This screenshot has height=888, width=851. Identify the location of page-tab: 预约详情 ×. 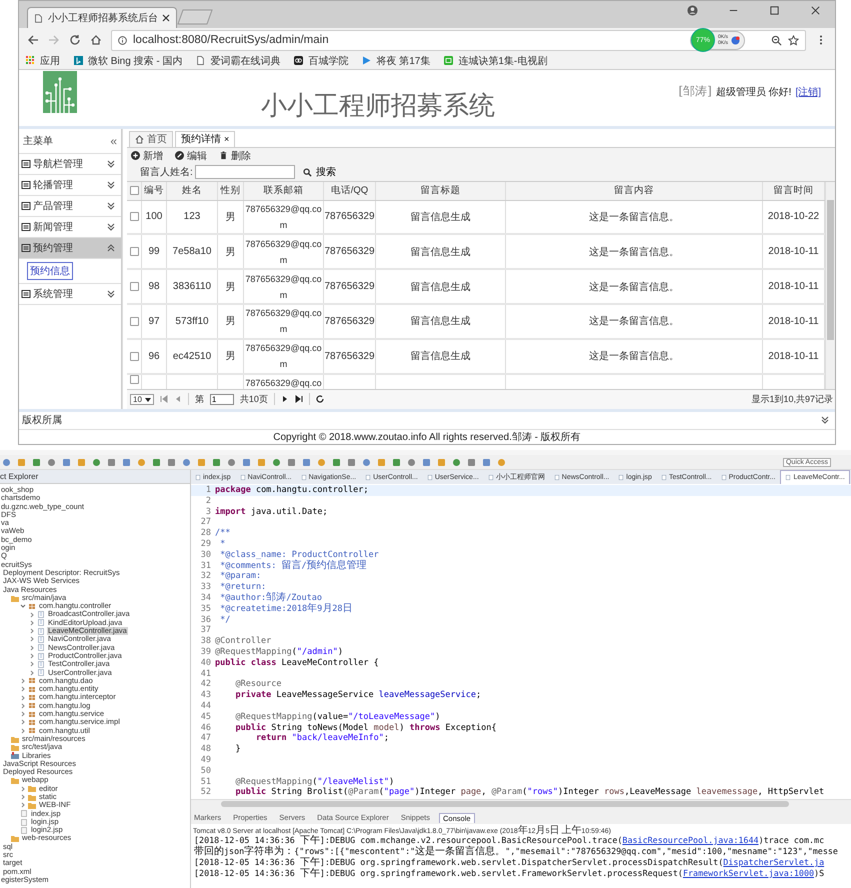
(205, 138).